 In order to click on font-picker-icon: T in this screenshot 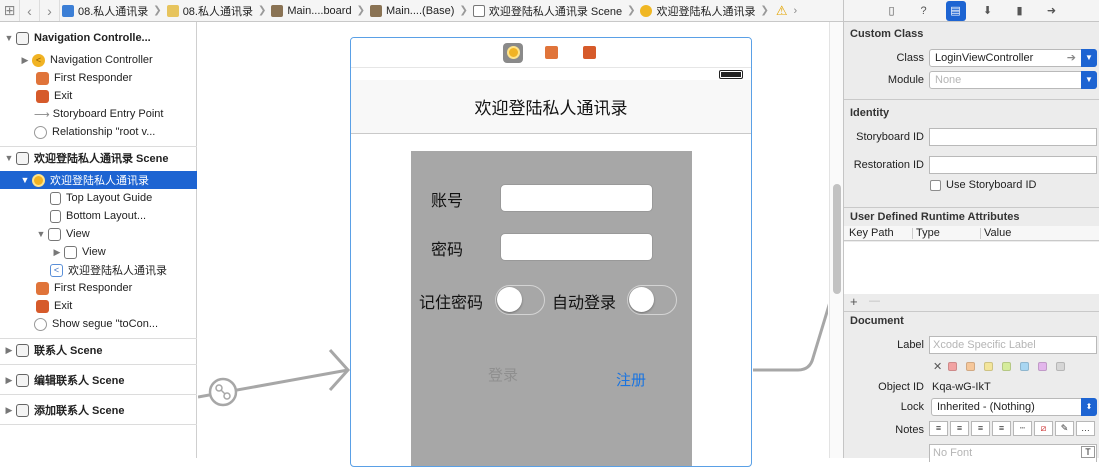, I will do `click(1088, 452)`.